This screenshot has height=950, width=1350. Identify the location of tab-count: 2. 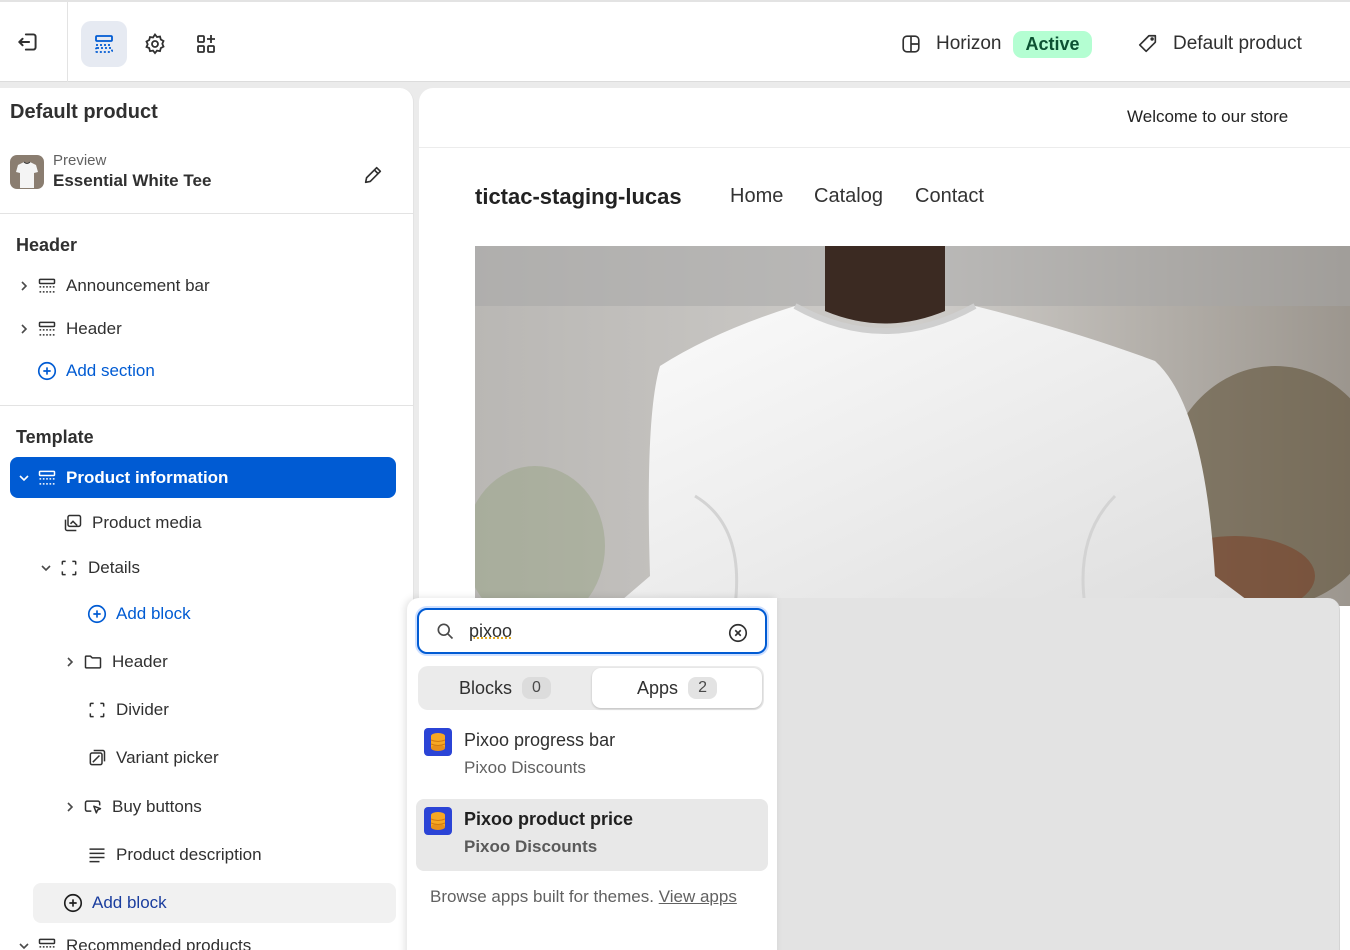
(702, 688).